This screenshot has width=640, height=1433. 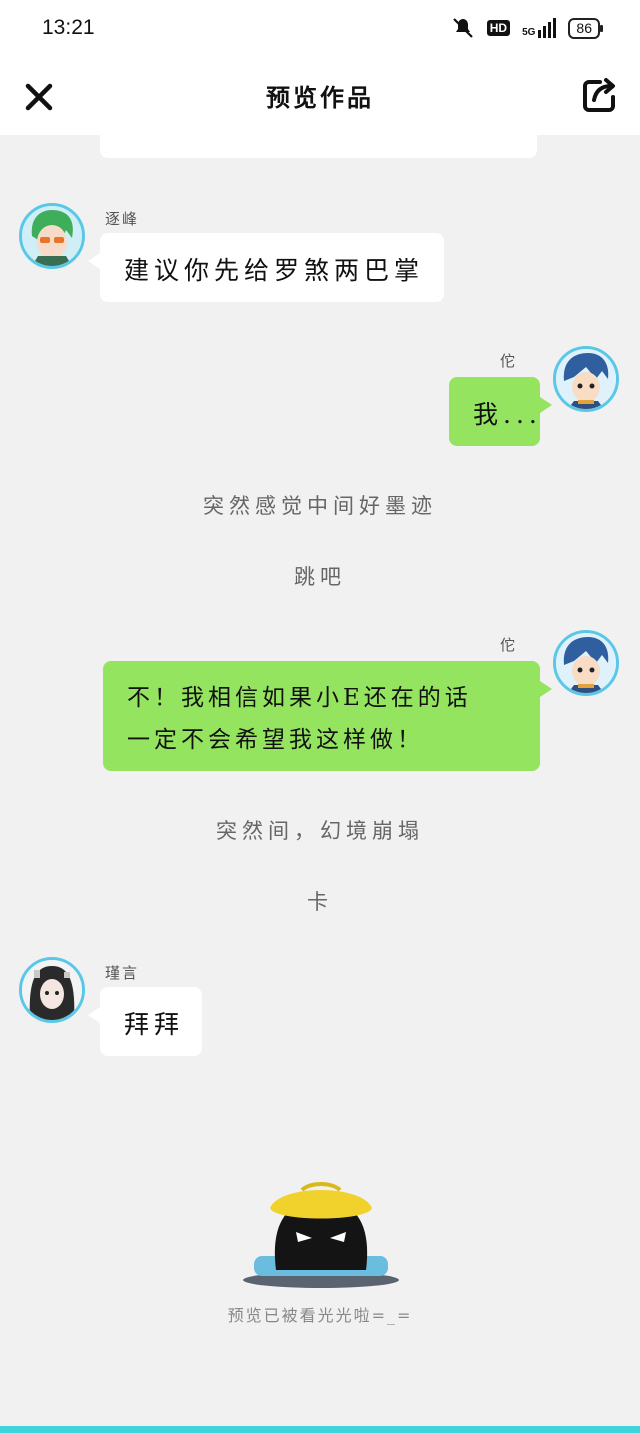 I want to click on message-text-line: 一定不会希望我这样做！, so click(x=275, y=740).